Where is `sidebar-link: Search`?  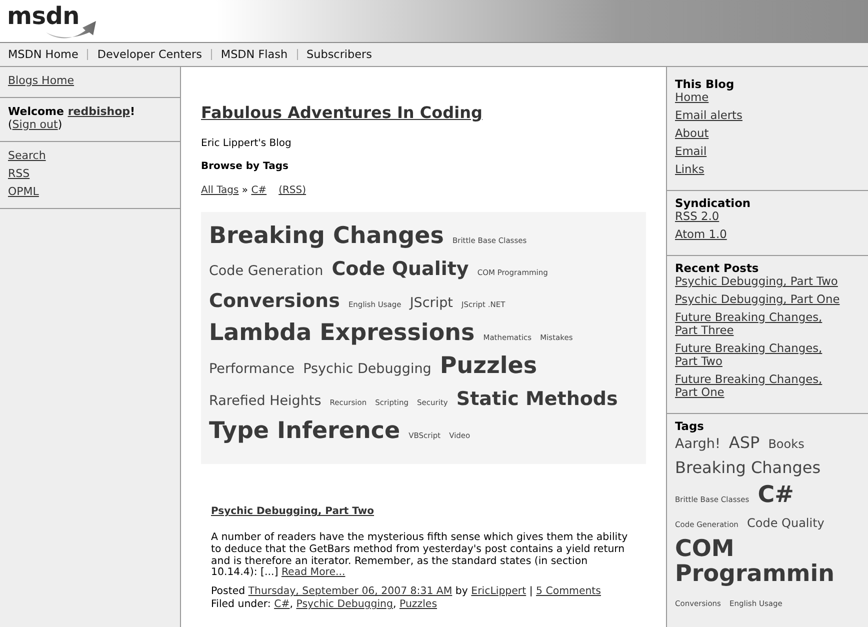
sidebar-link: Search is located at coordinates (27, 155).